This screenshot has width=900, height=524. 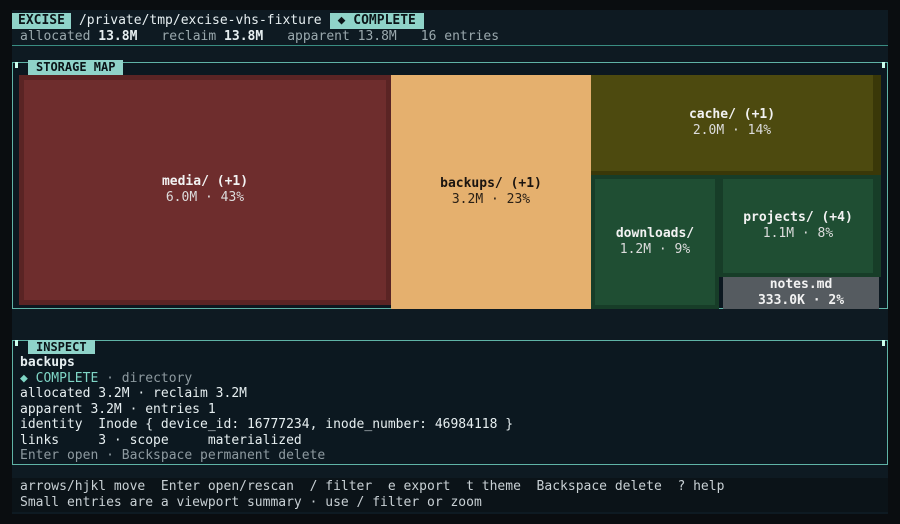 What do you see at coordinates (798, 233) in the screenshot?
I see `tile-size: 1.1M · 8%` at bounding box center [798, 233].